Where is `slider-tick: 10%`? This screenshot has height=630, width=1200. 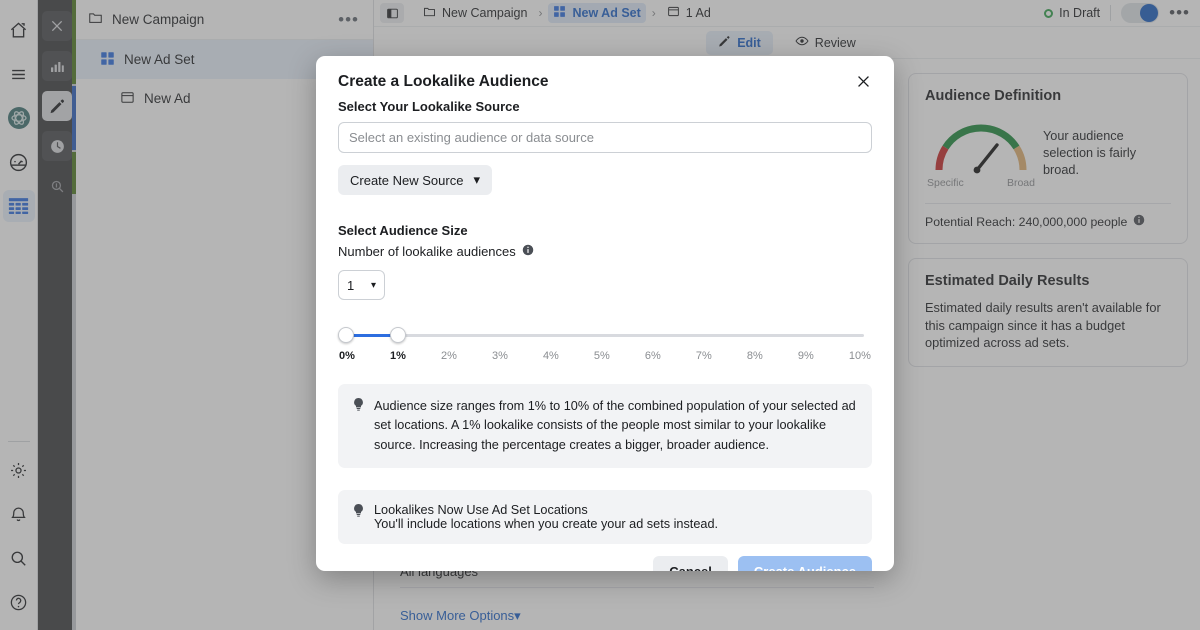
slider-tick: 10% is located at coordinates (859, 356).